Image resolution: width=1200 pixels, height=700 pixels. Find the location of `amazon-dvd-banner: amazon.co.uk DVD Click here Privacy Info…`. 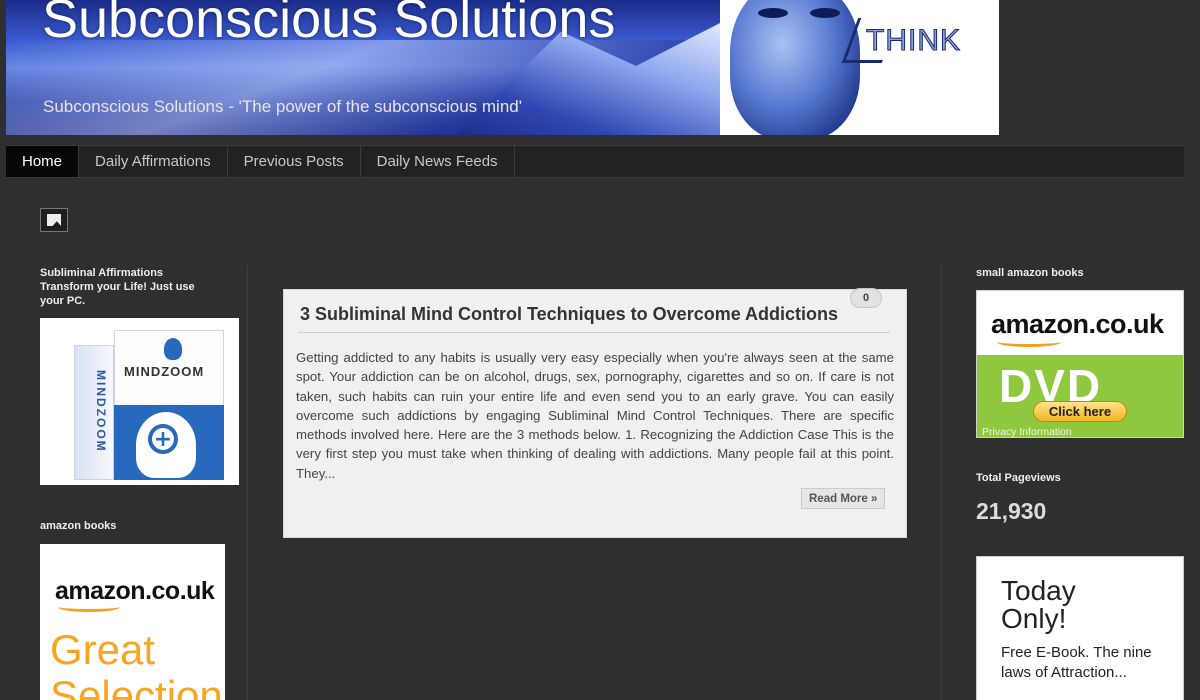

amazon-dvd-banner: amazon.co.uk DVD Click here Privacy Info… is located at coordinates (1080, 364).